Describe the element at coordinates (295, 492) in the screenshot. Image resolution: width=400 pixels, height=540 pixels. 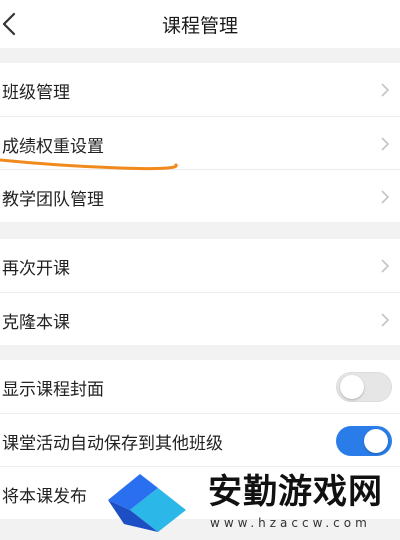
I see `watermark-text: 安勤游戏网` at that location.